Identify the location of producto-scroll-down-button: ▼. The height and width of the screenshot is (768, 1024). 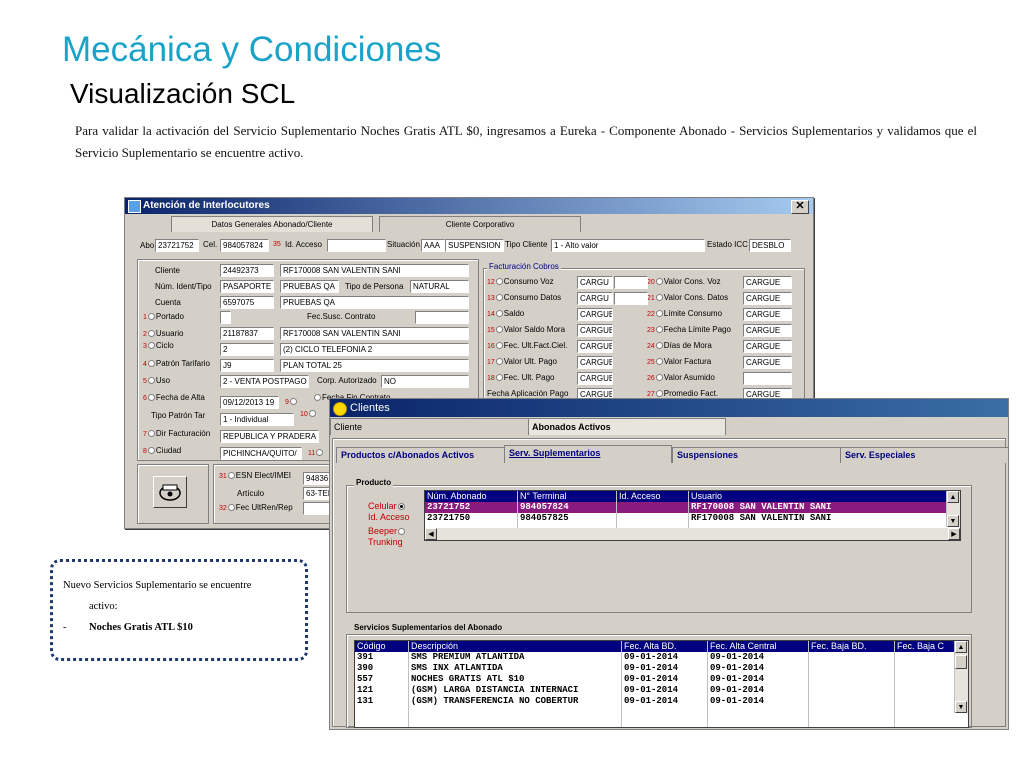
(953, 521).